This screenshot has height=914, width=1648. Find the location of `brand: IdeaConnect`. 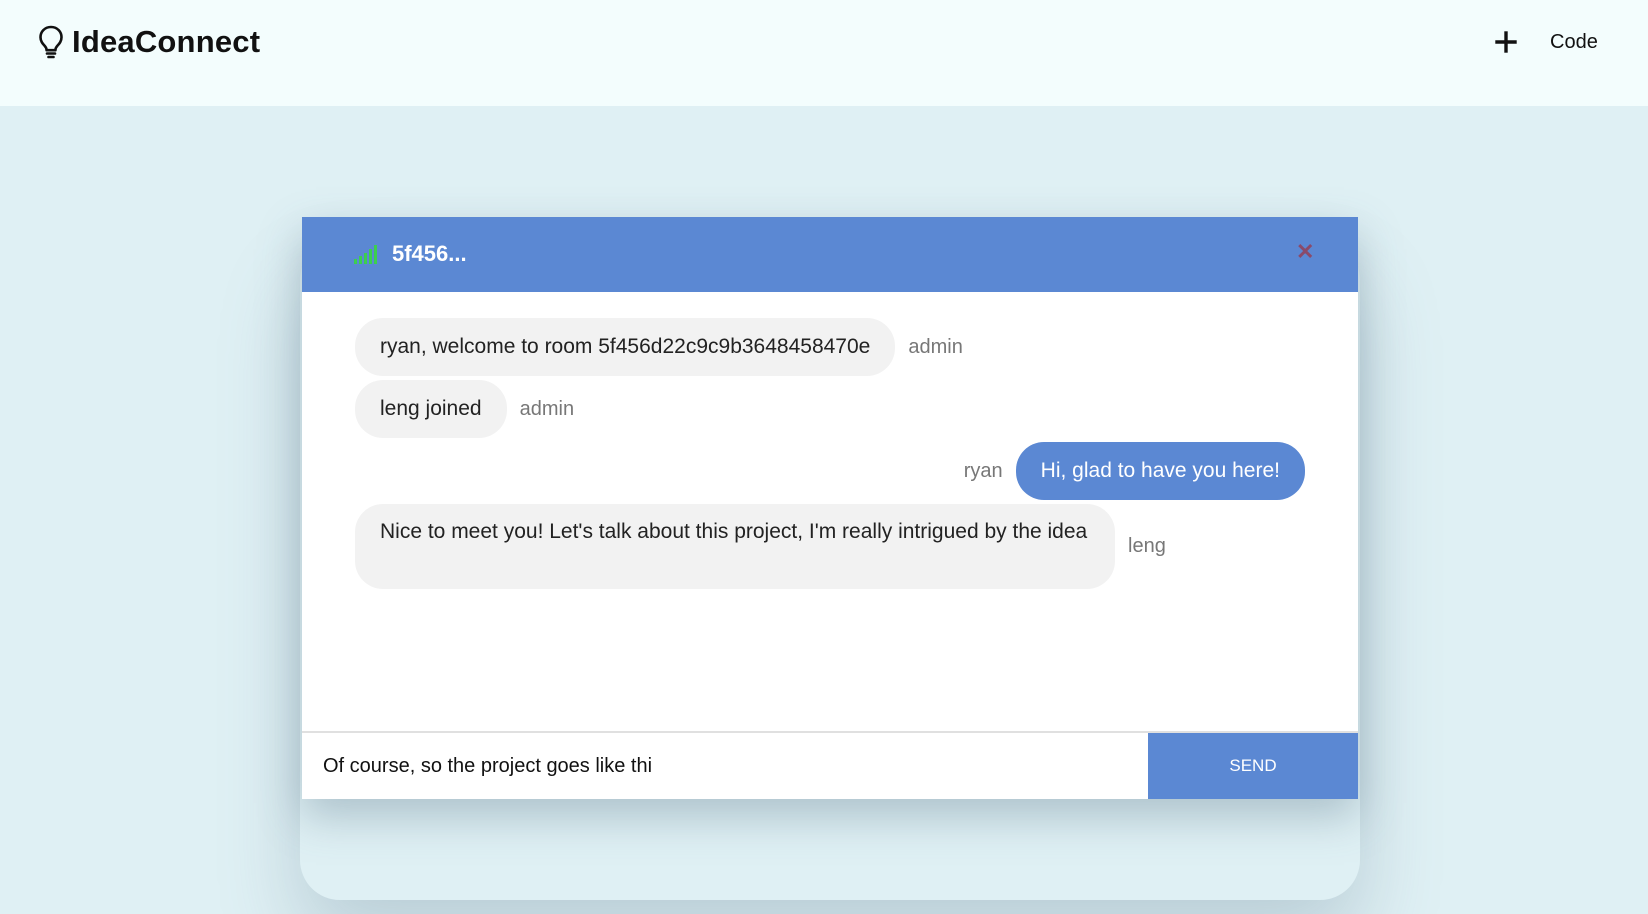

brand: IdeaConnect is located at coordinates (149, 42).